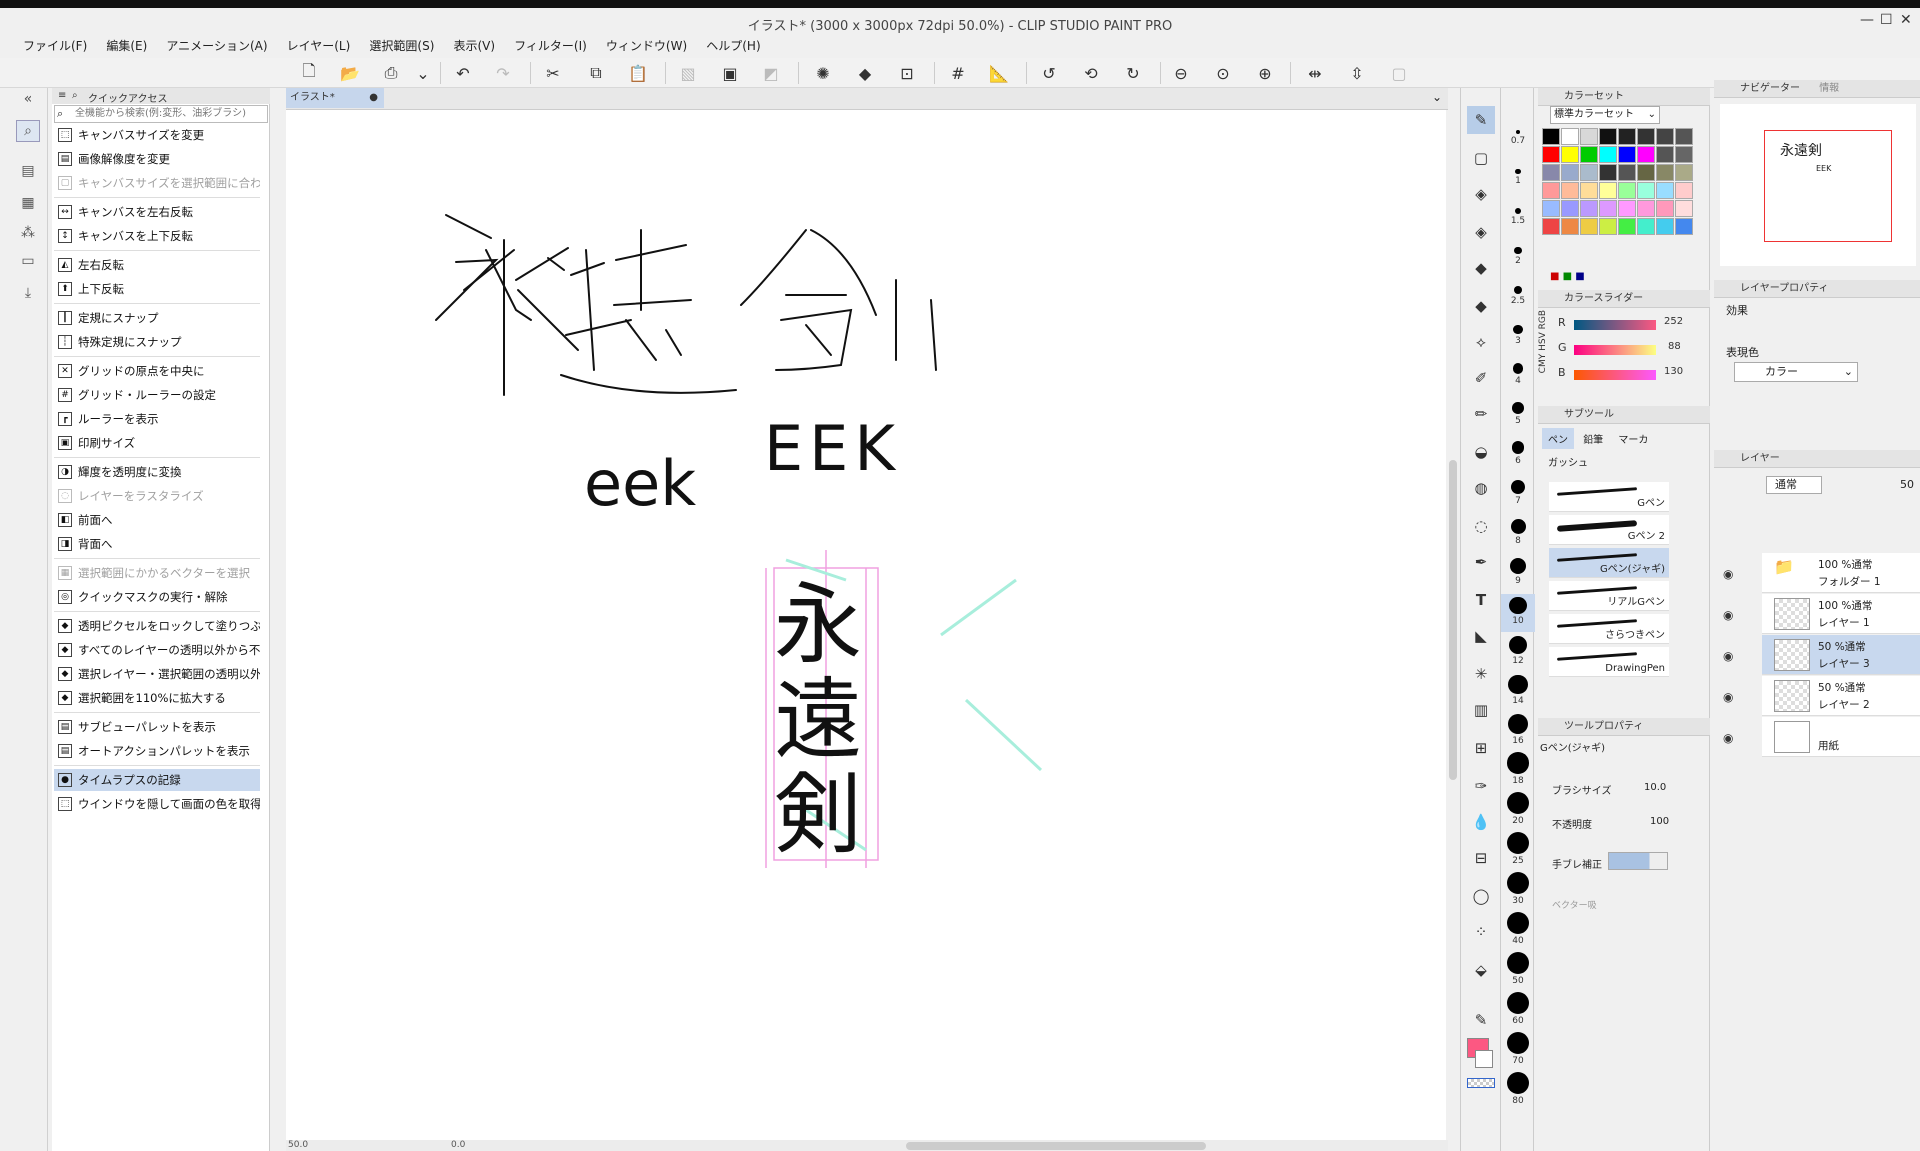  What do you see at coordinates (1481, 786) in the screenshot?
I see `pen-2-icon: ✑` at bounding box center [1481, 786].